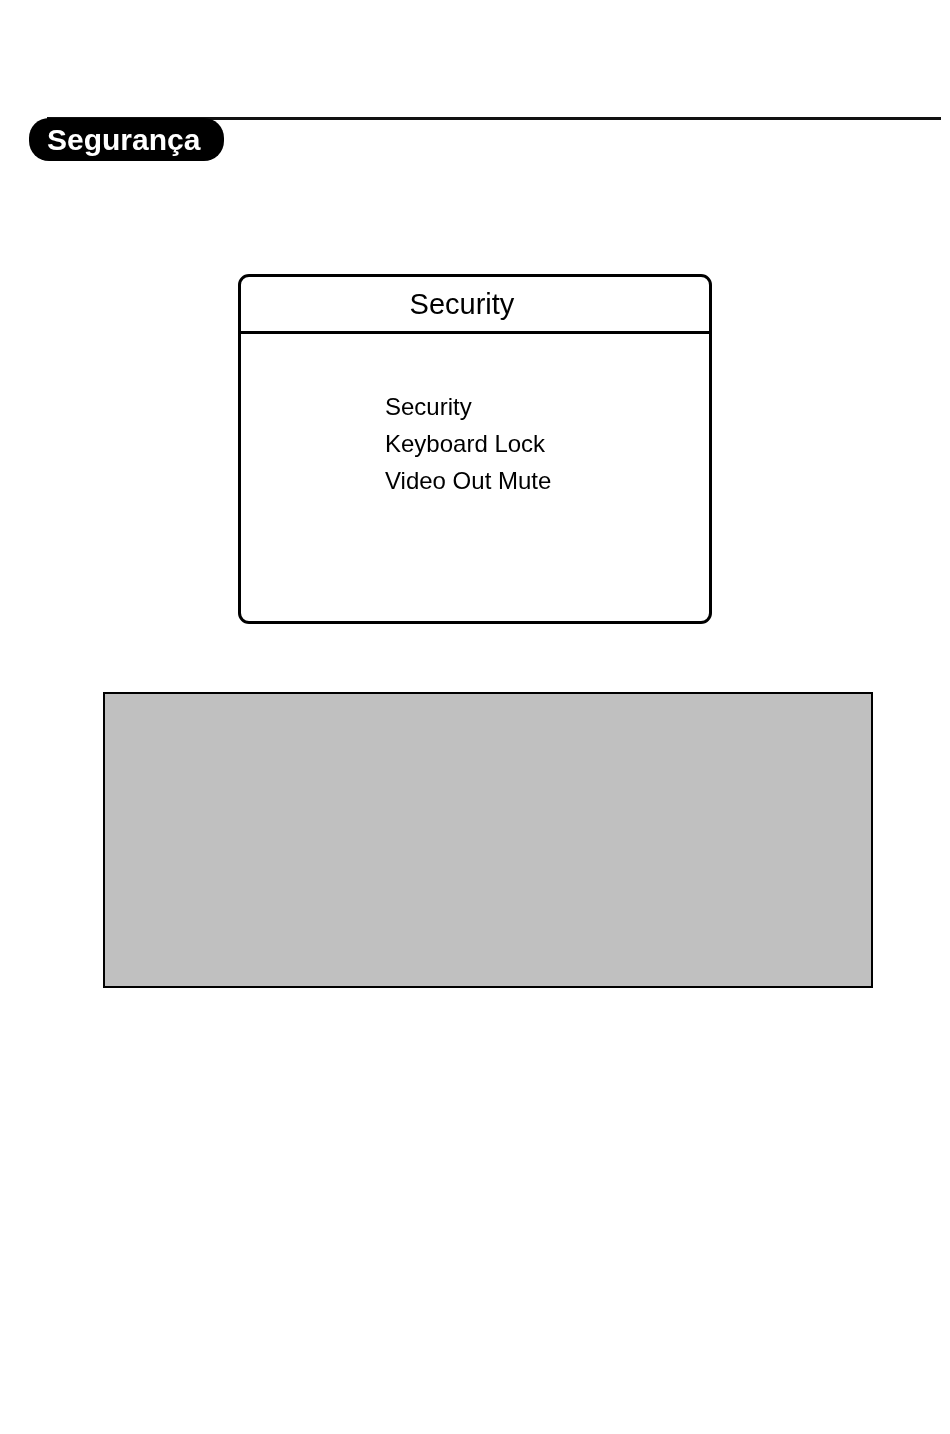 The width and height of the screenshot is (950, 1434). I want to click on window-title: Security, so click(462, 304).